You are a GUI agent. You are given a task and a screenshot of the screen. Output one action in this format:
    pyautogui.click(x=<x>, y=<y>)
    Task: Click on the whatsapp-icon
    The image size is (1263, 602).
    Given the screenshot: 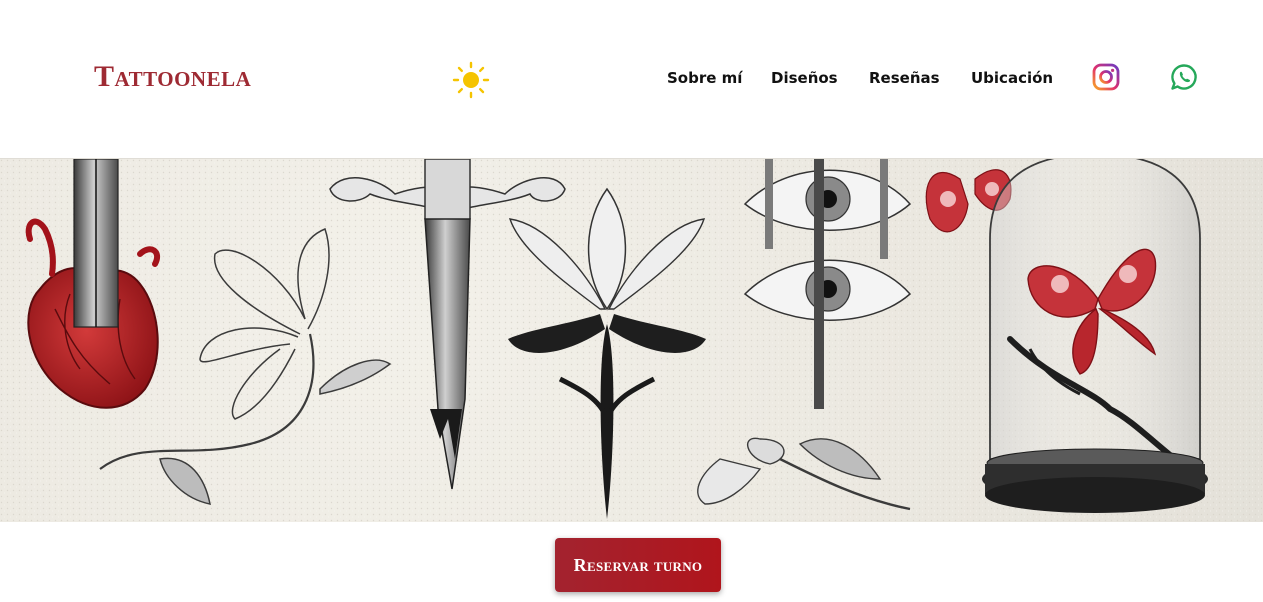 What is the action you would take?
    pyautogui.click(x=1184, y=77)
    